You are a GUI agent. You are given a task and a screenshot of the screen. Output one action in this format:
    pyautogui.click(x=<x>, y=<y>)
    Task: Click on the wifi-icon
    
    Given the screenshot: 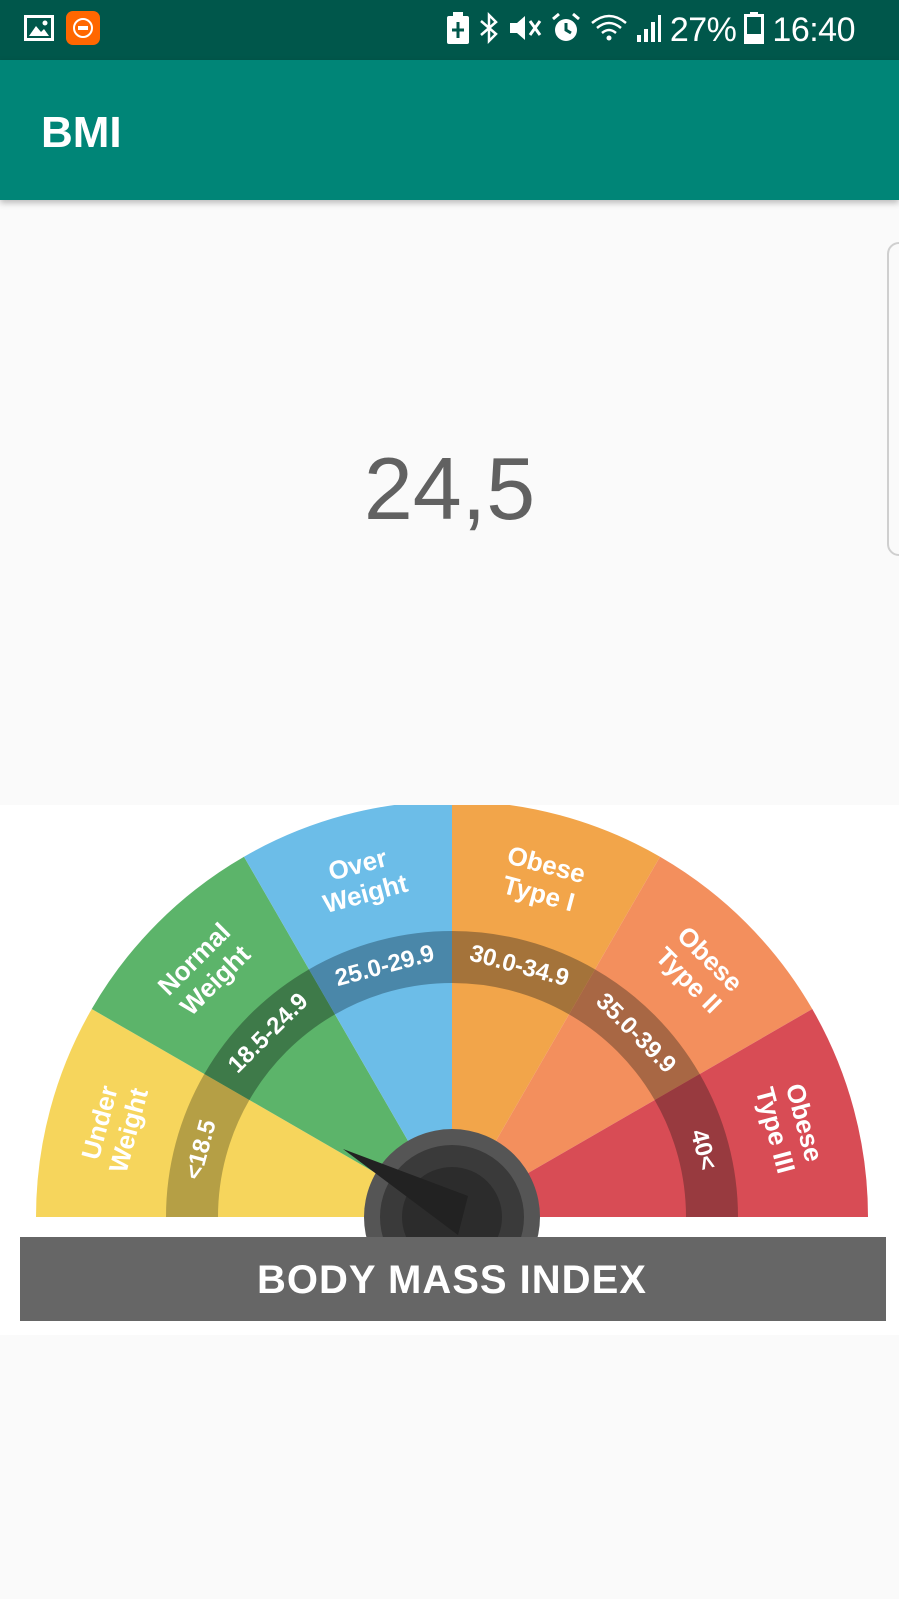 What is the action you would take?
    pyautogui.click(x=609, y=30)
    